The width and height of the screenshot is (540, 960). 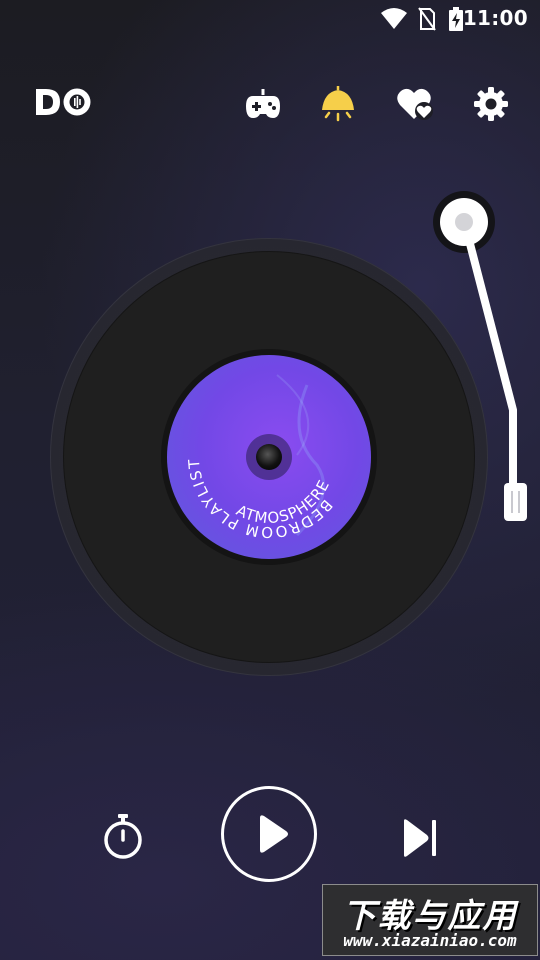 I want to click on status-bar: 11:00, so click(x=270, y=19).